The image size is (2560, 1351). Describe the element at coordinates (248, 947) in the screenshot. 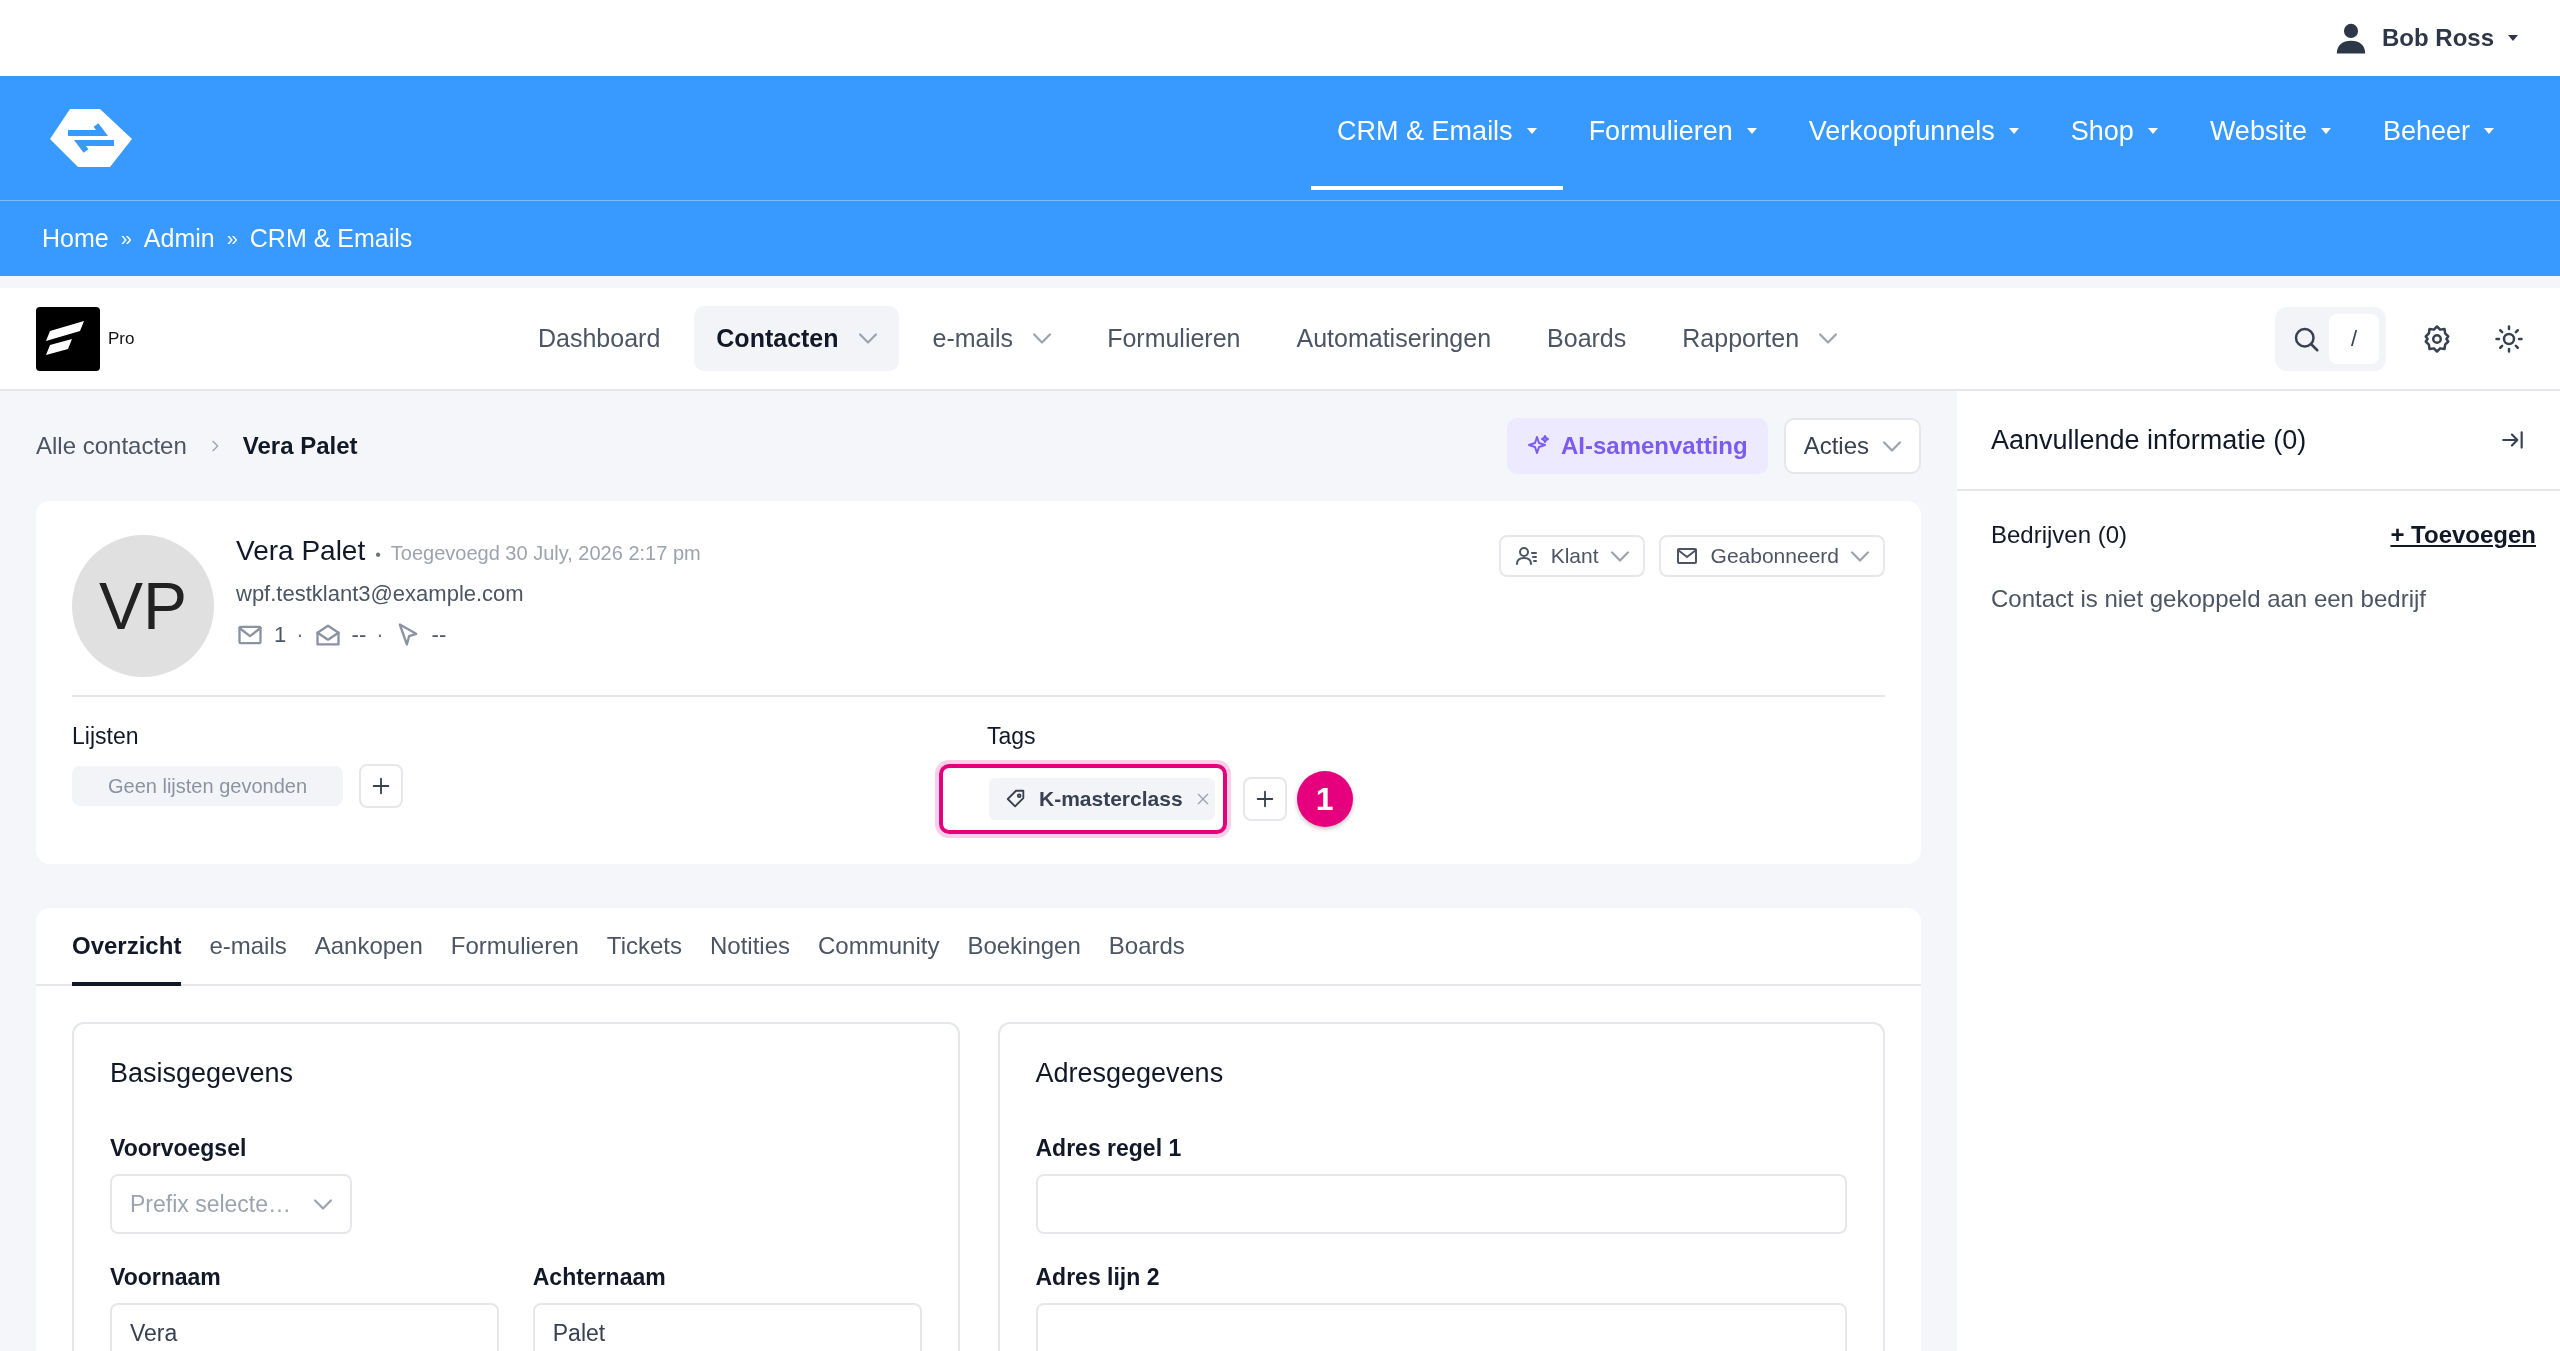

I see `tab: e-mails` at that location.